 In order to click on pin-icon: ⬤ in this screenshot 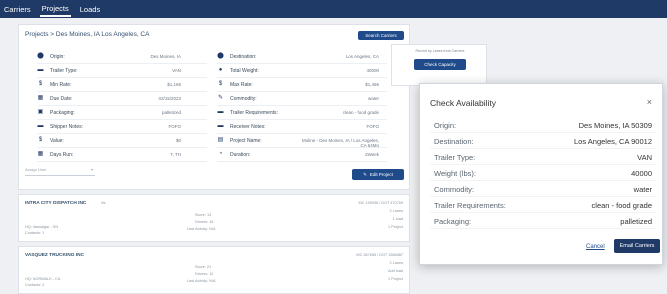, I will do `click(40, 56)`.